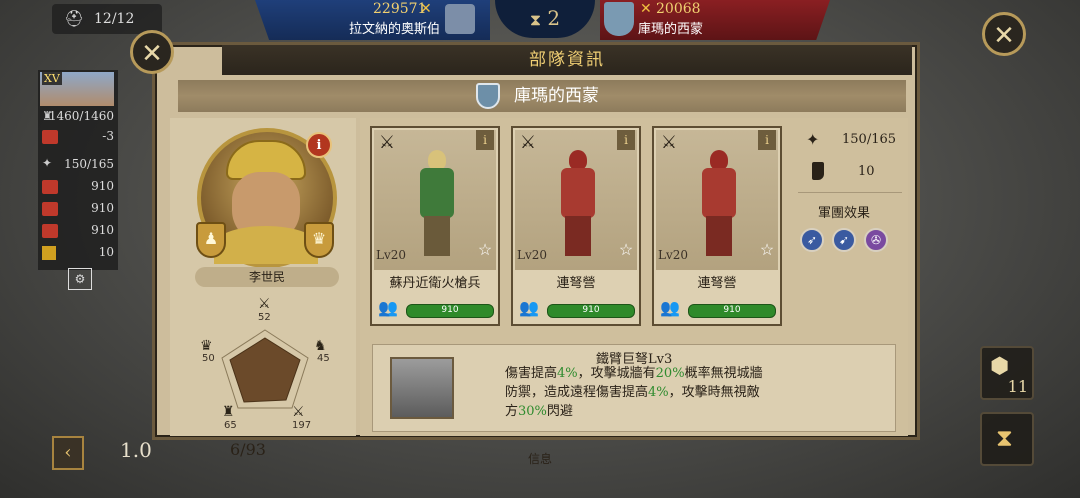  I want to click on dialog-title-bar: 部隊資訊, so click(567, 60).